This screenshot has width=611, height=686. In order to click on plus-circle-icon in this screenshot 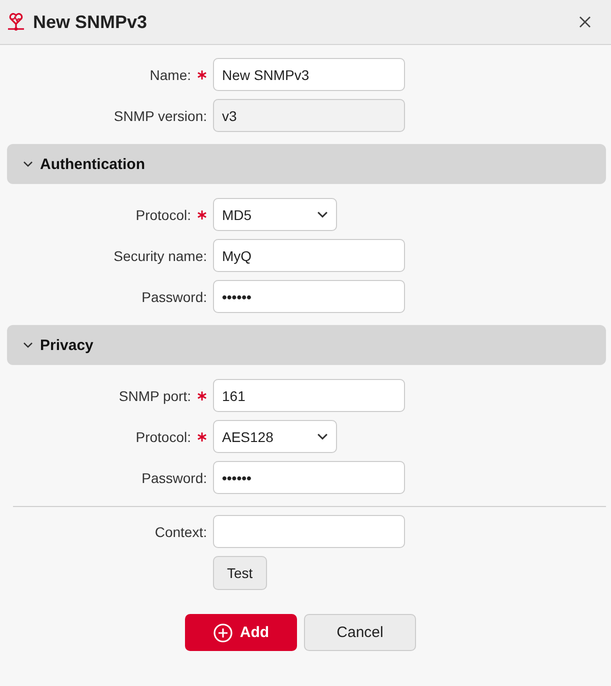, I will do `click(222, 632)`.